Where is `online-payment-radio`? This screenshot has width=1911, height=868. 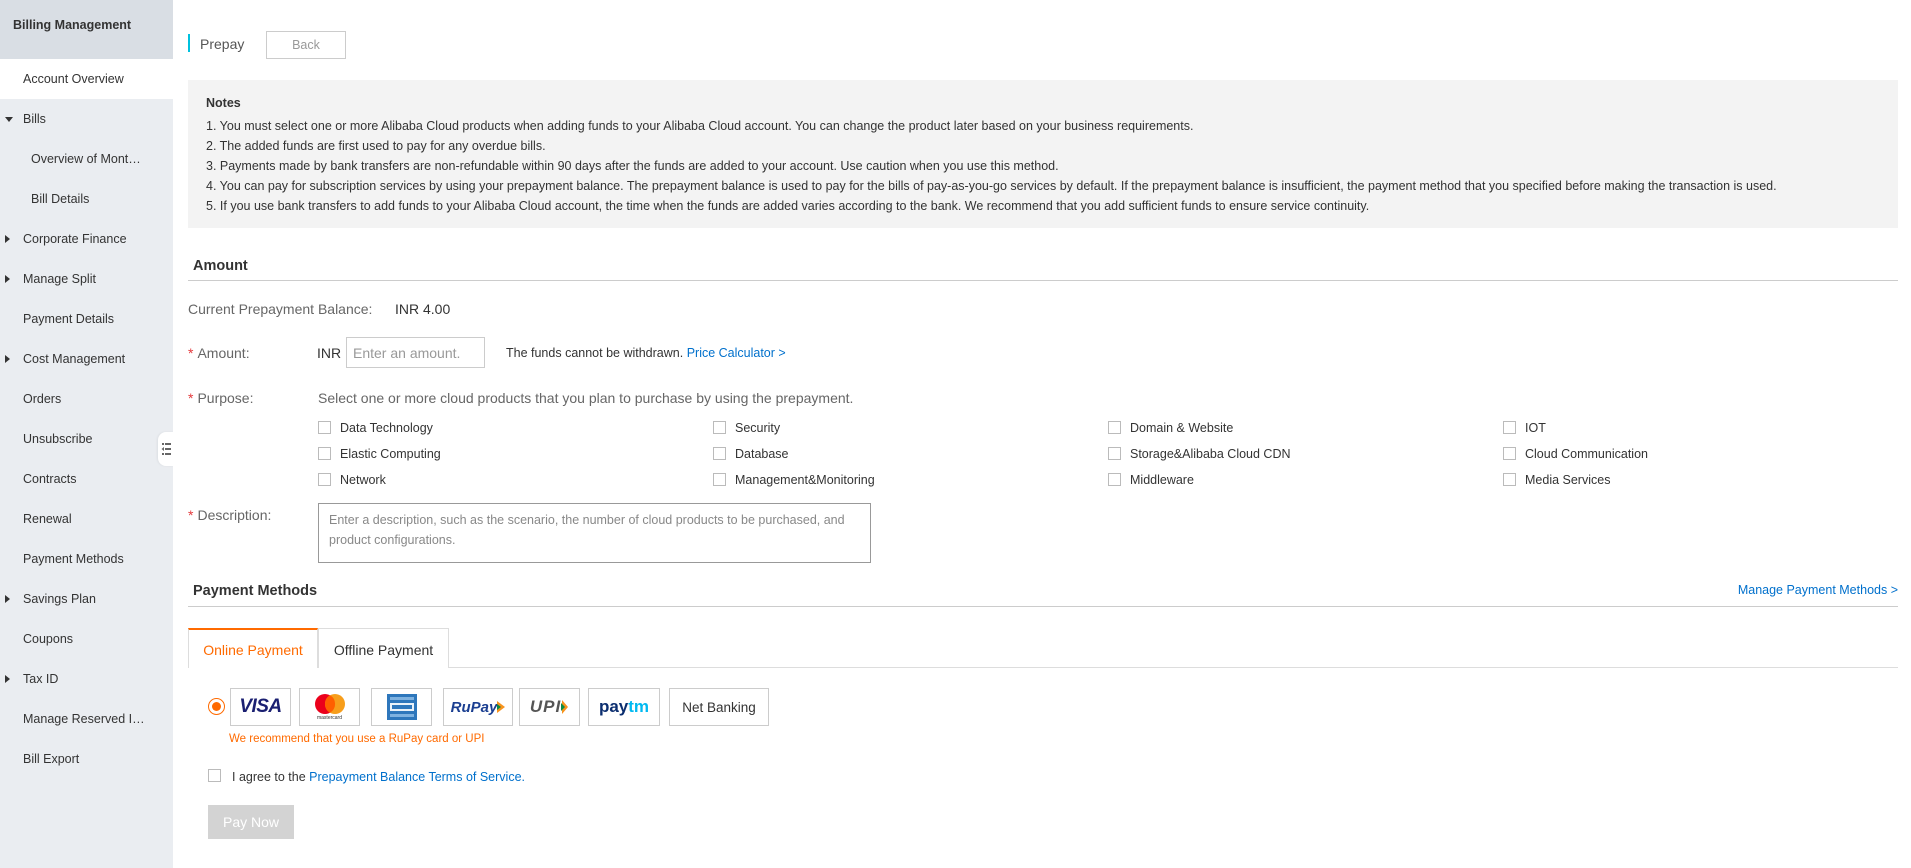 online-payment-radio is located at coordinates (216, 706).